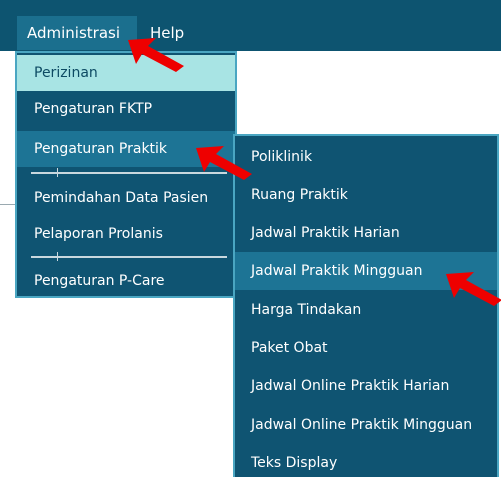 The width and height of the screenshot is (501, 482). Describe the element at coordinates (126, 281) in the screenshot. I see `menu-item-pengaturan-p-care: Pengaturan P-Care` at that location.